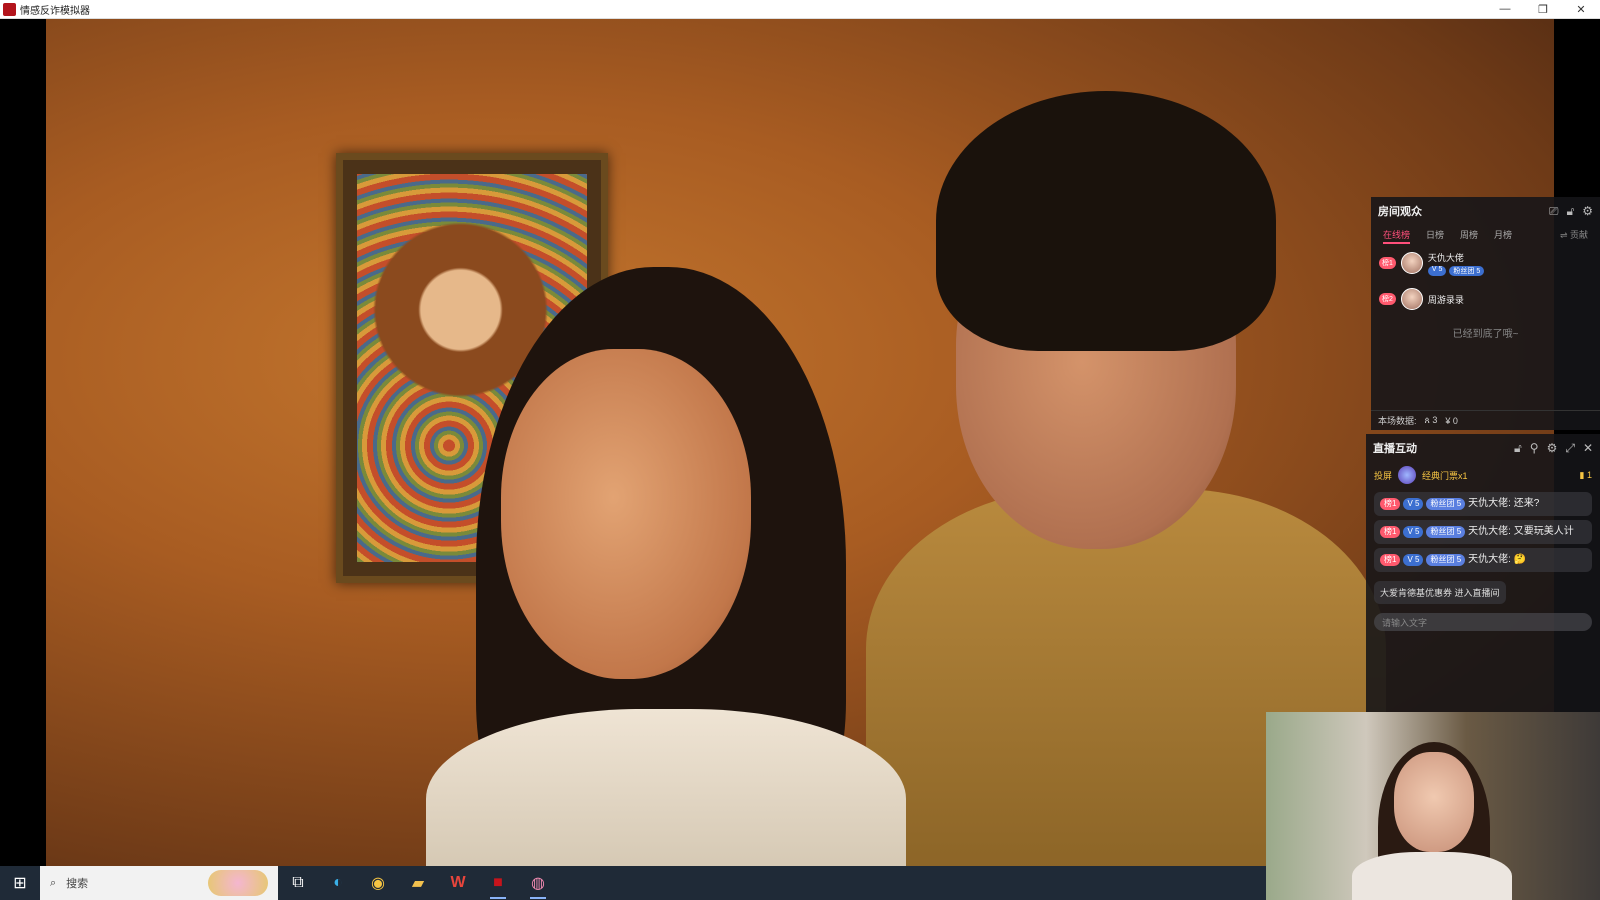  I want to click on gift-name: 经典门票x1, so click(1445, 475).